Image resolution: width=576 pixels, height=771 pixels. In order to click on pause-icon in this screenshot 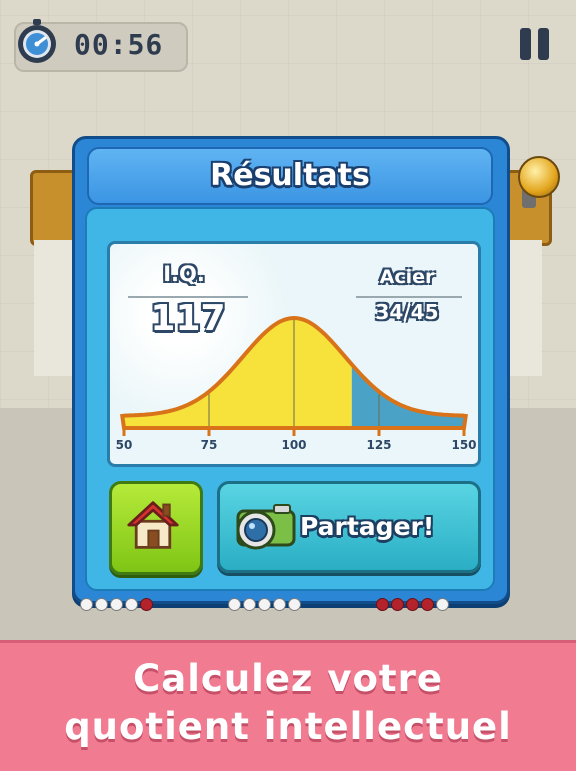, I will do `click(536, 44)`.